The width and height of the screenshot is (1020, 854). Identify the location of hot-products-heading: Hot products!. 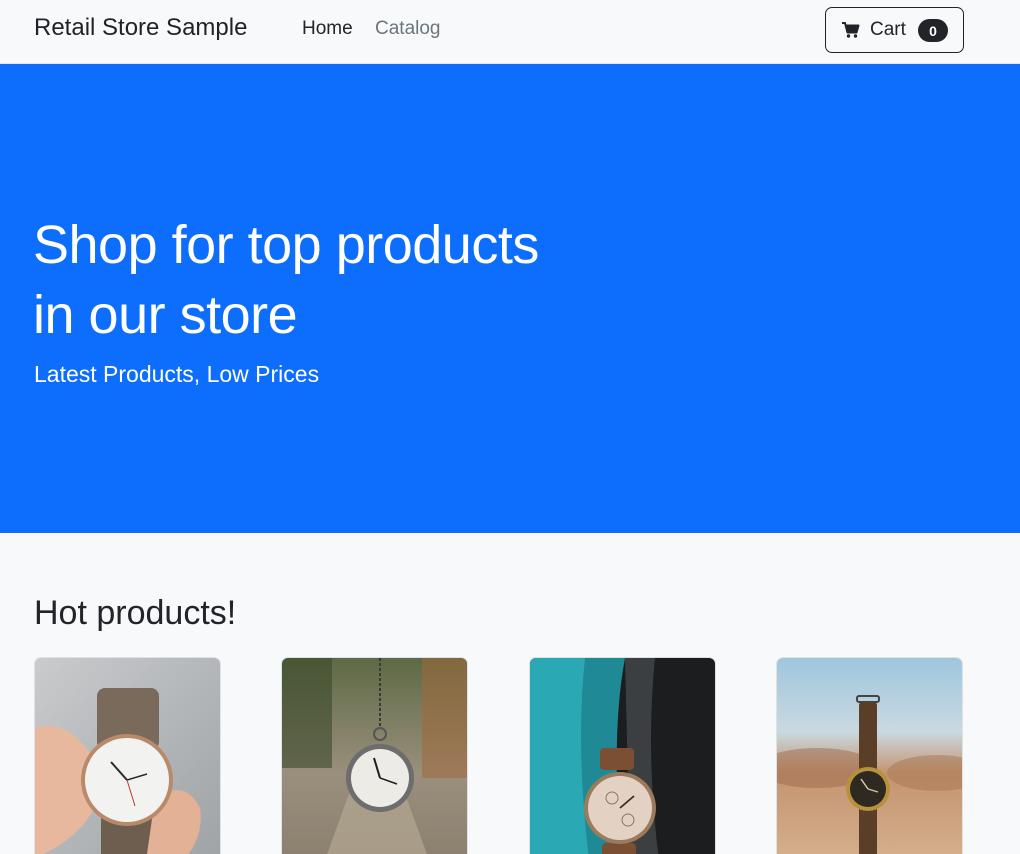
(135, 613).